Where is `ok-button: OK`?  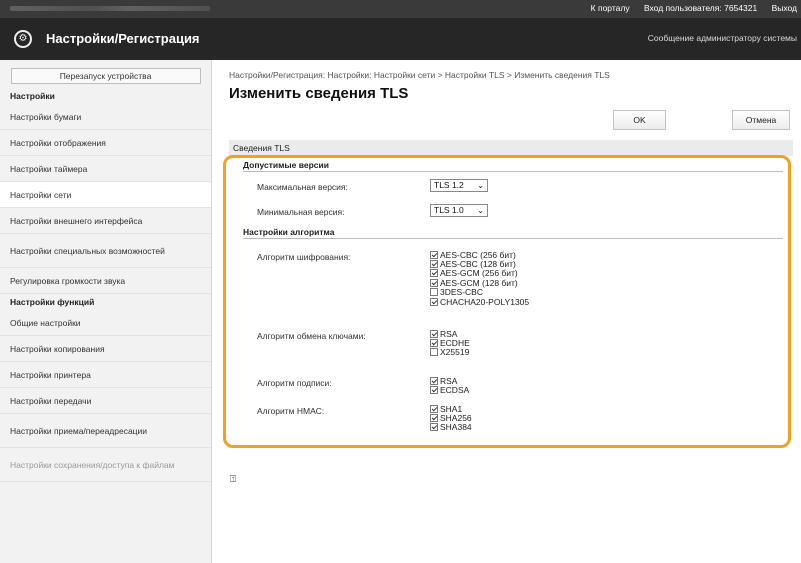
ok-button: OK is located at coordinates (639, 120).